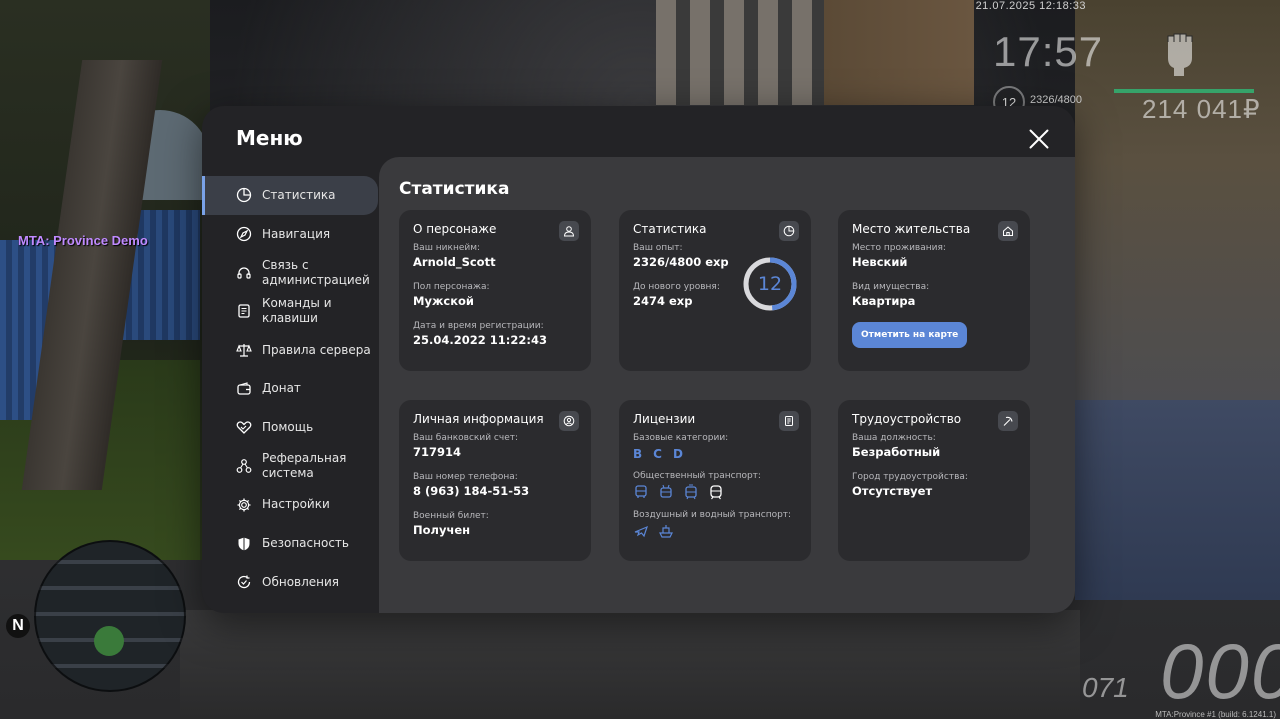 The height and width of the screenshot is (719, 1280). Describe the element at coordinates (304, 466) in the screenshot. I see `sidebar-item-label: Реферальная система` at that location.